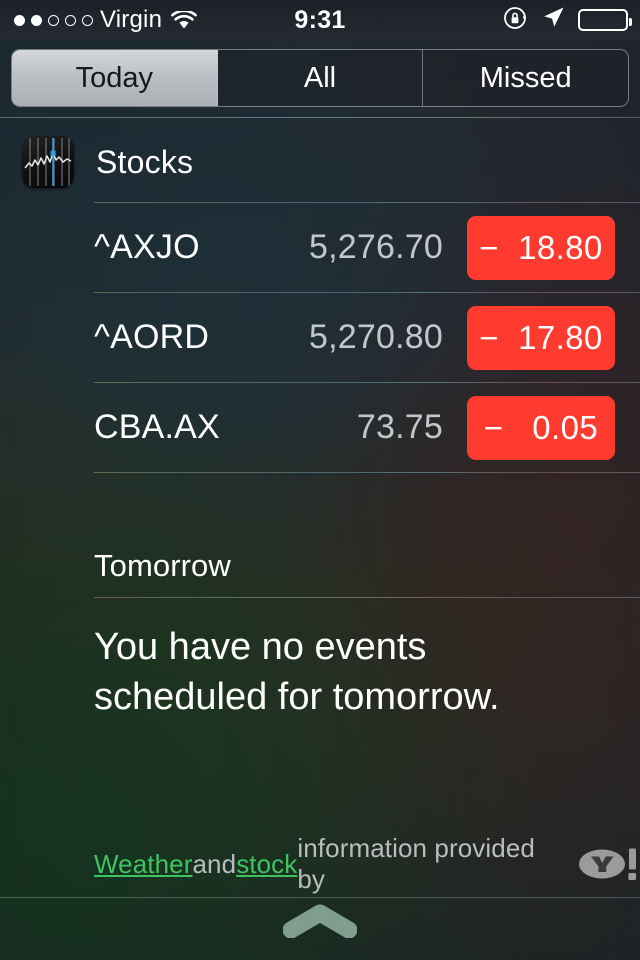  I want to click on stock-symbol: ^AXJO, so click(147, 247).